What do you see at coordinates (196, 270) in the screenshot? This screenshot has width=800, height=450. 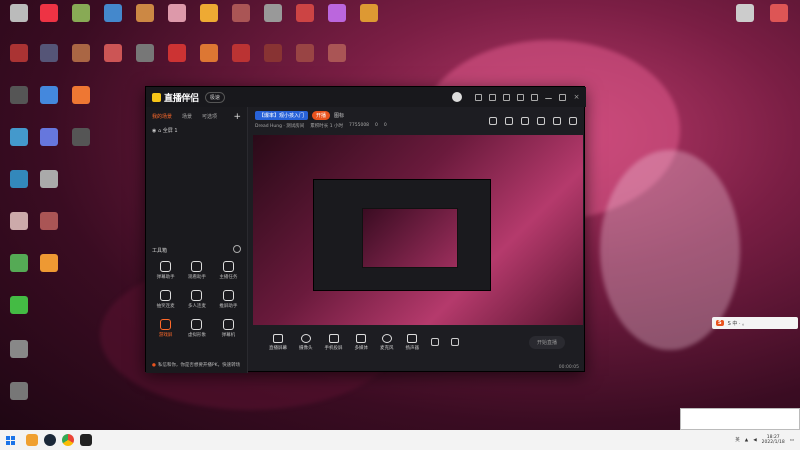 I see `tool-viewer: 观看助手` at bounding box center [196, 270].